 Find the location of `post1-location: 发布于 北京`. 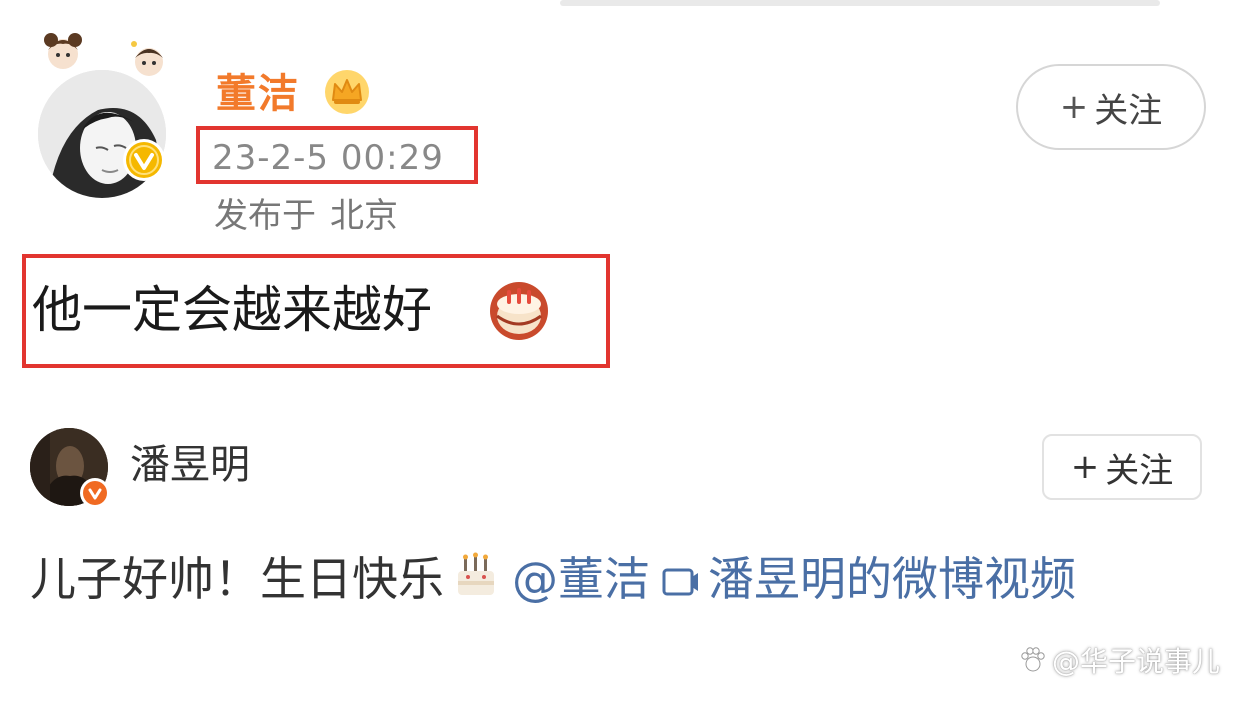

post1-location: 发布于 北京 is located at coordinates (306, 216).